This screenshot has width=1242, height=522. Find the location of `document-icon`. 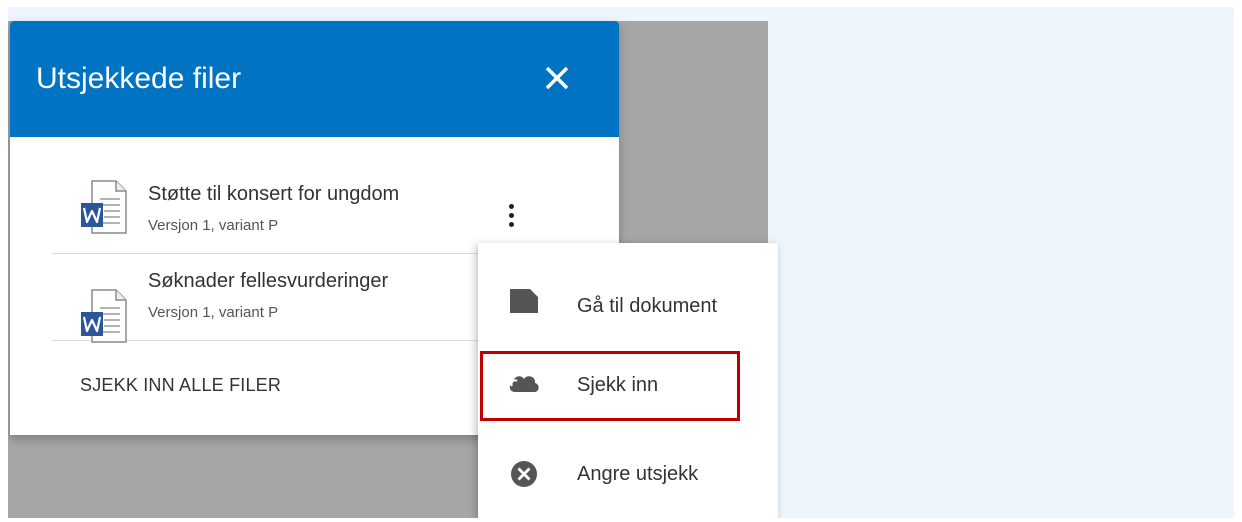

document-icon is located at coordinates (524, 301).